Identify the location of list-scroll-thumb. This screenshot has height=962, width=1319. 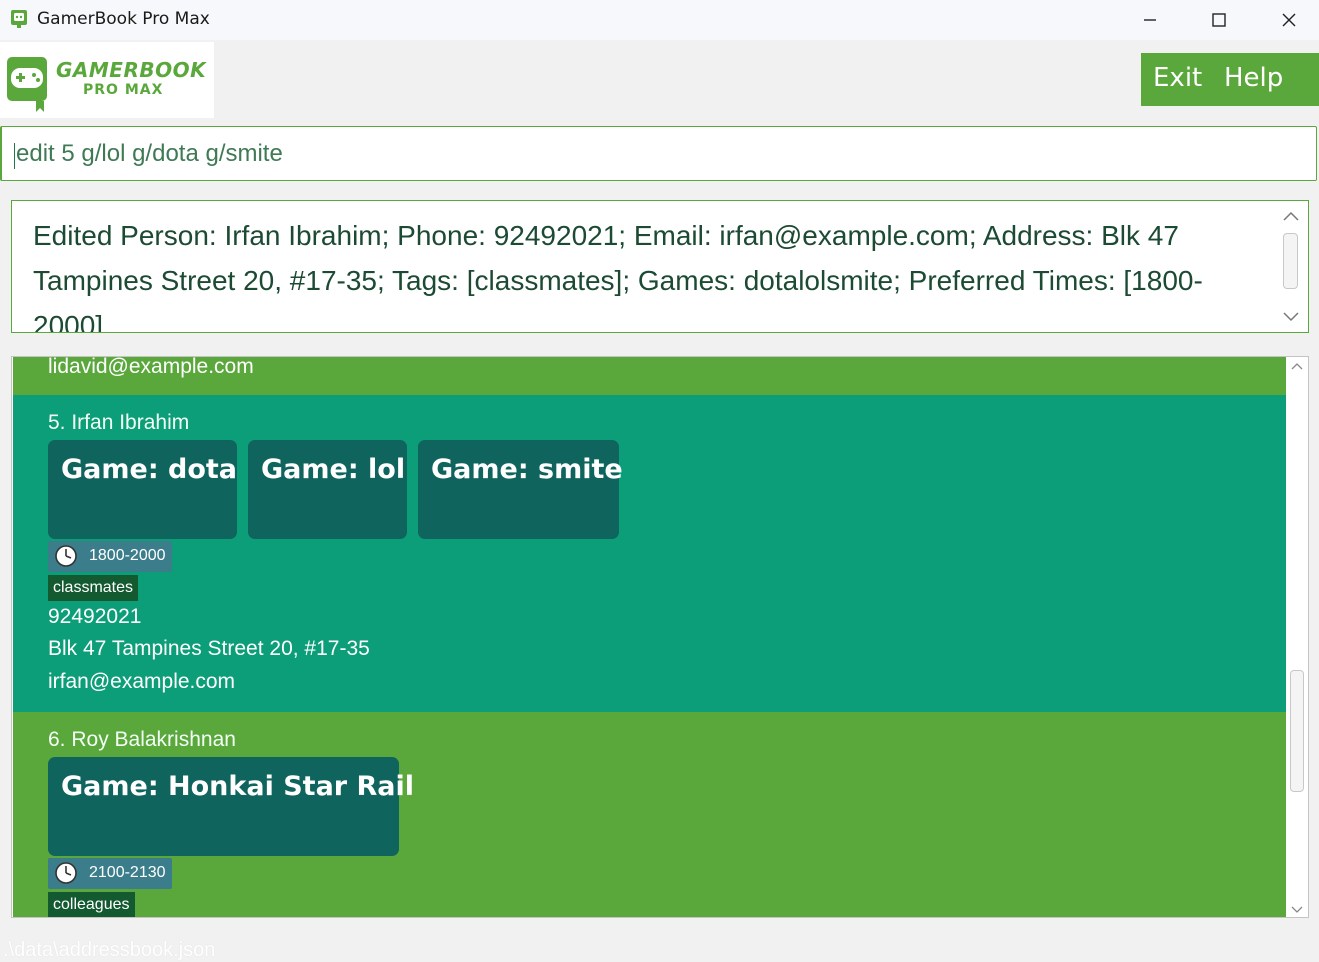
(1297, 731).